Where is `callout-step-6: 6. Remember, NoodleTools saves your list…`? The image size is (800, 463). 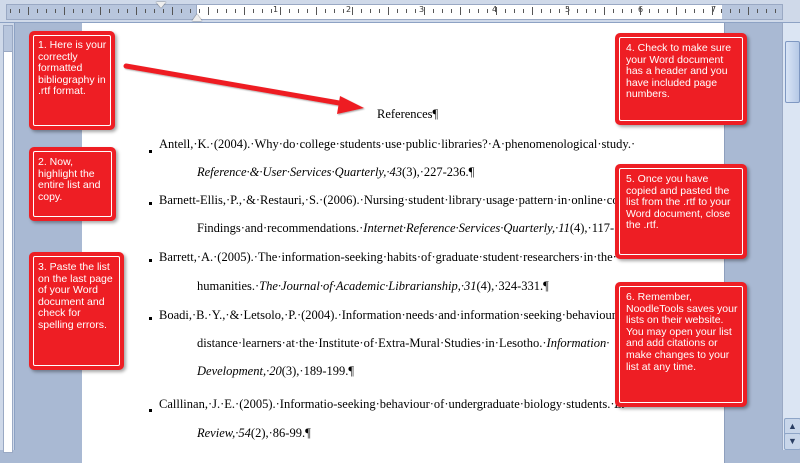 callout-step-6: 6. Remember, NoodleTools saves your list… is located at coordinates (681, 344).